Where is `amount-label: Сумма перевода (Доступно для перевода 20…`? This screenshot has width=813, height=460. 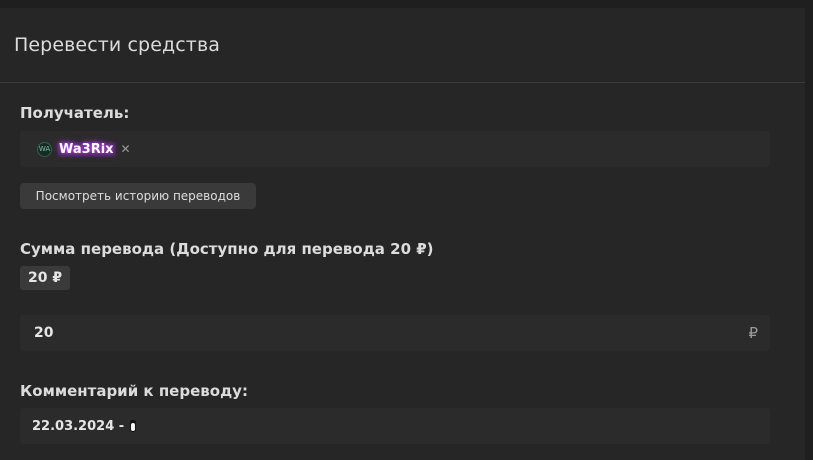 amount-label: Сумма перевода (Доступно для перевода 20… is located at coordinates (227, 249).